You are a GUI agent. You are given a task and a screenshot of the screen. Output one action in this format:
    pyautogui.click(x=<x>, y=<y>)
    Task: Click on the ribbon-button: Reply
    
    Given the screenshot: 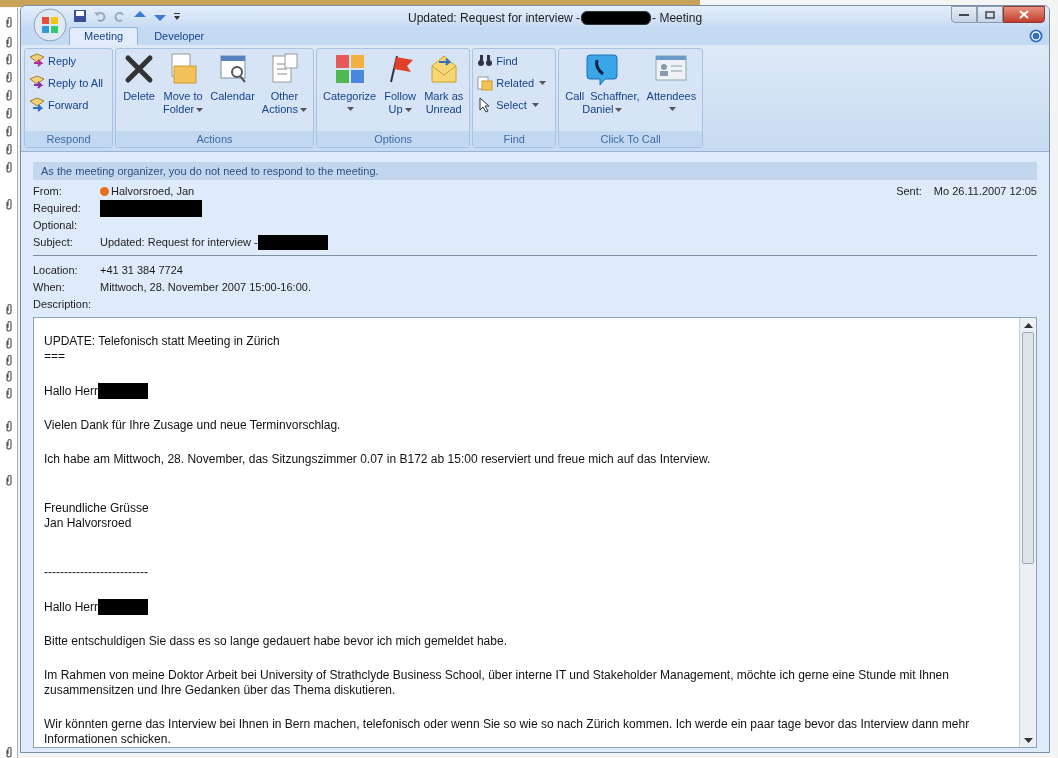 What is the action you would take?
    pyautogui.click(x=69, y=60)
    